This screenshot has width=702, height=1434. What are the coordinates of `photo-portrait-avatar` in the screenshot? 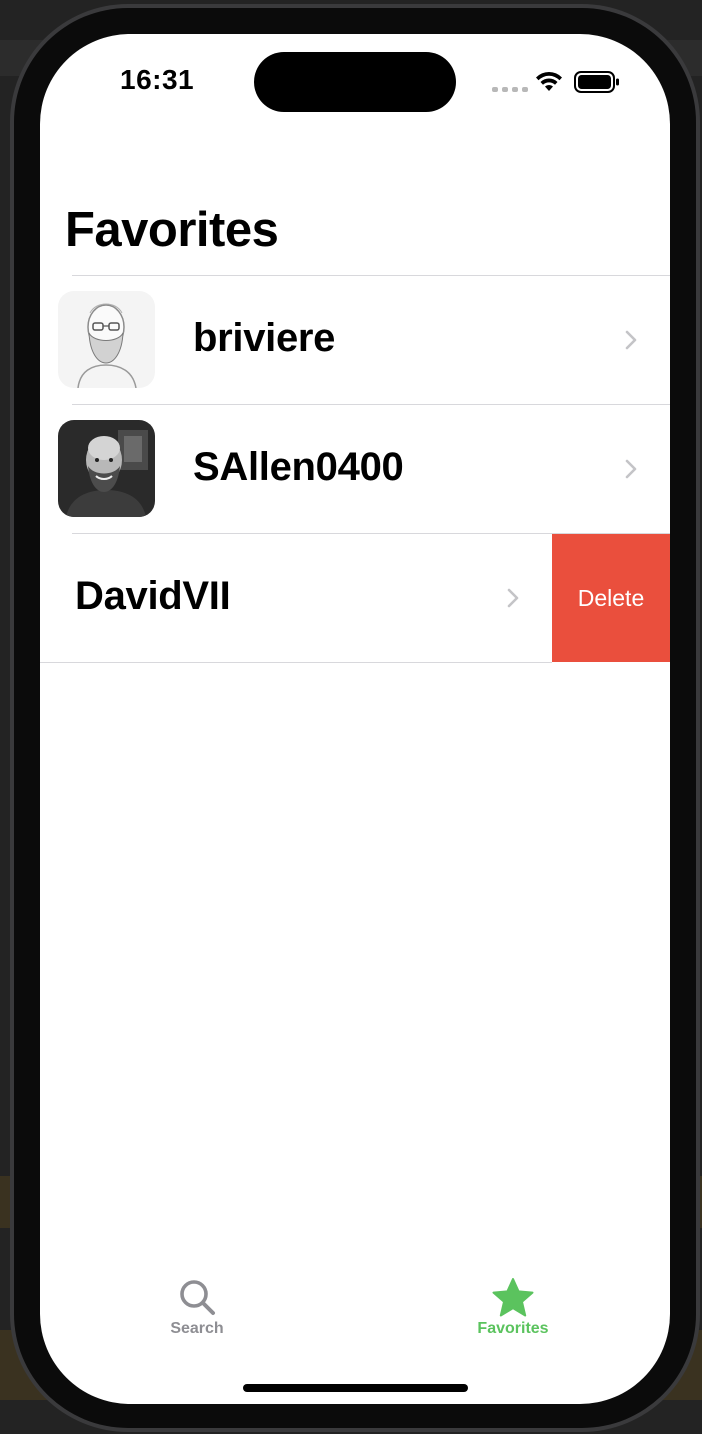 It's located at (106, 468).